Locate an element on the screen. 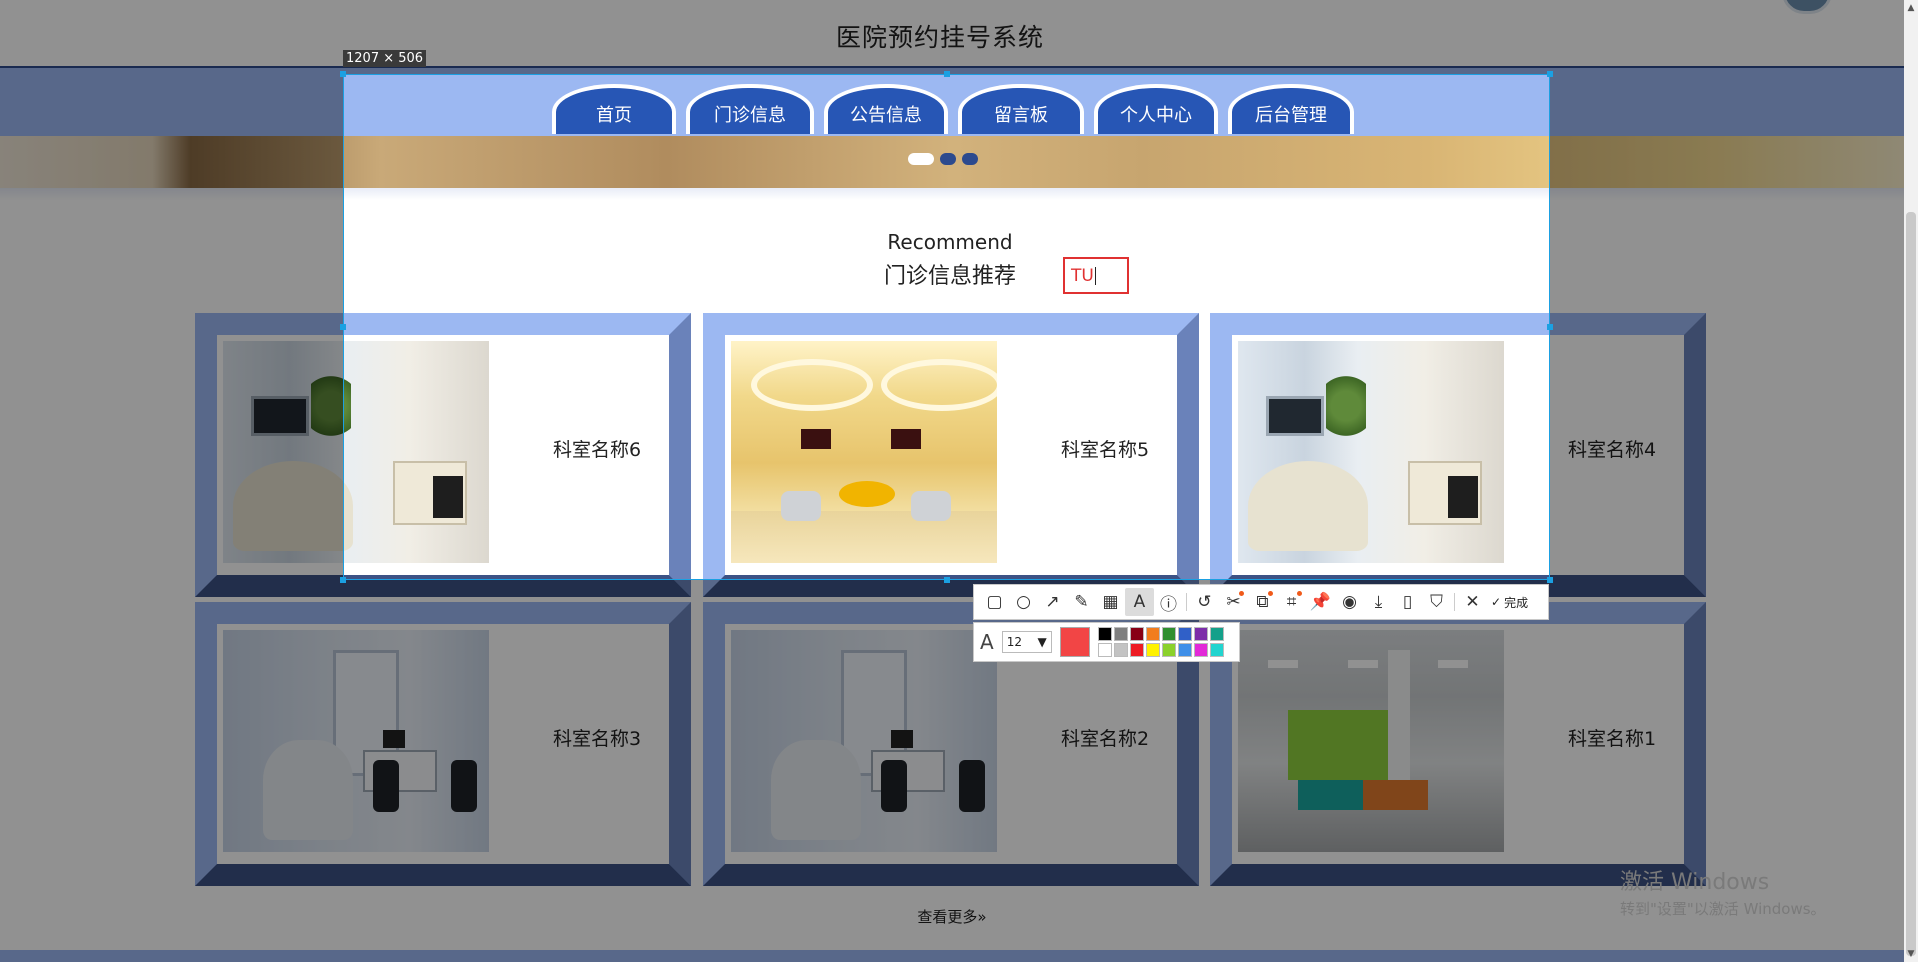 This screenshot has width=1918, height=962. arrow-icon: ↗ is located at coordinates (1052, 602).